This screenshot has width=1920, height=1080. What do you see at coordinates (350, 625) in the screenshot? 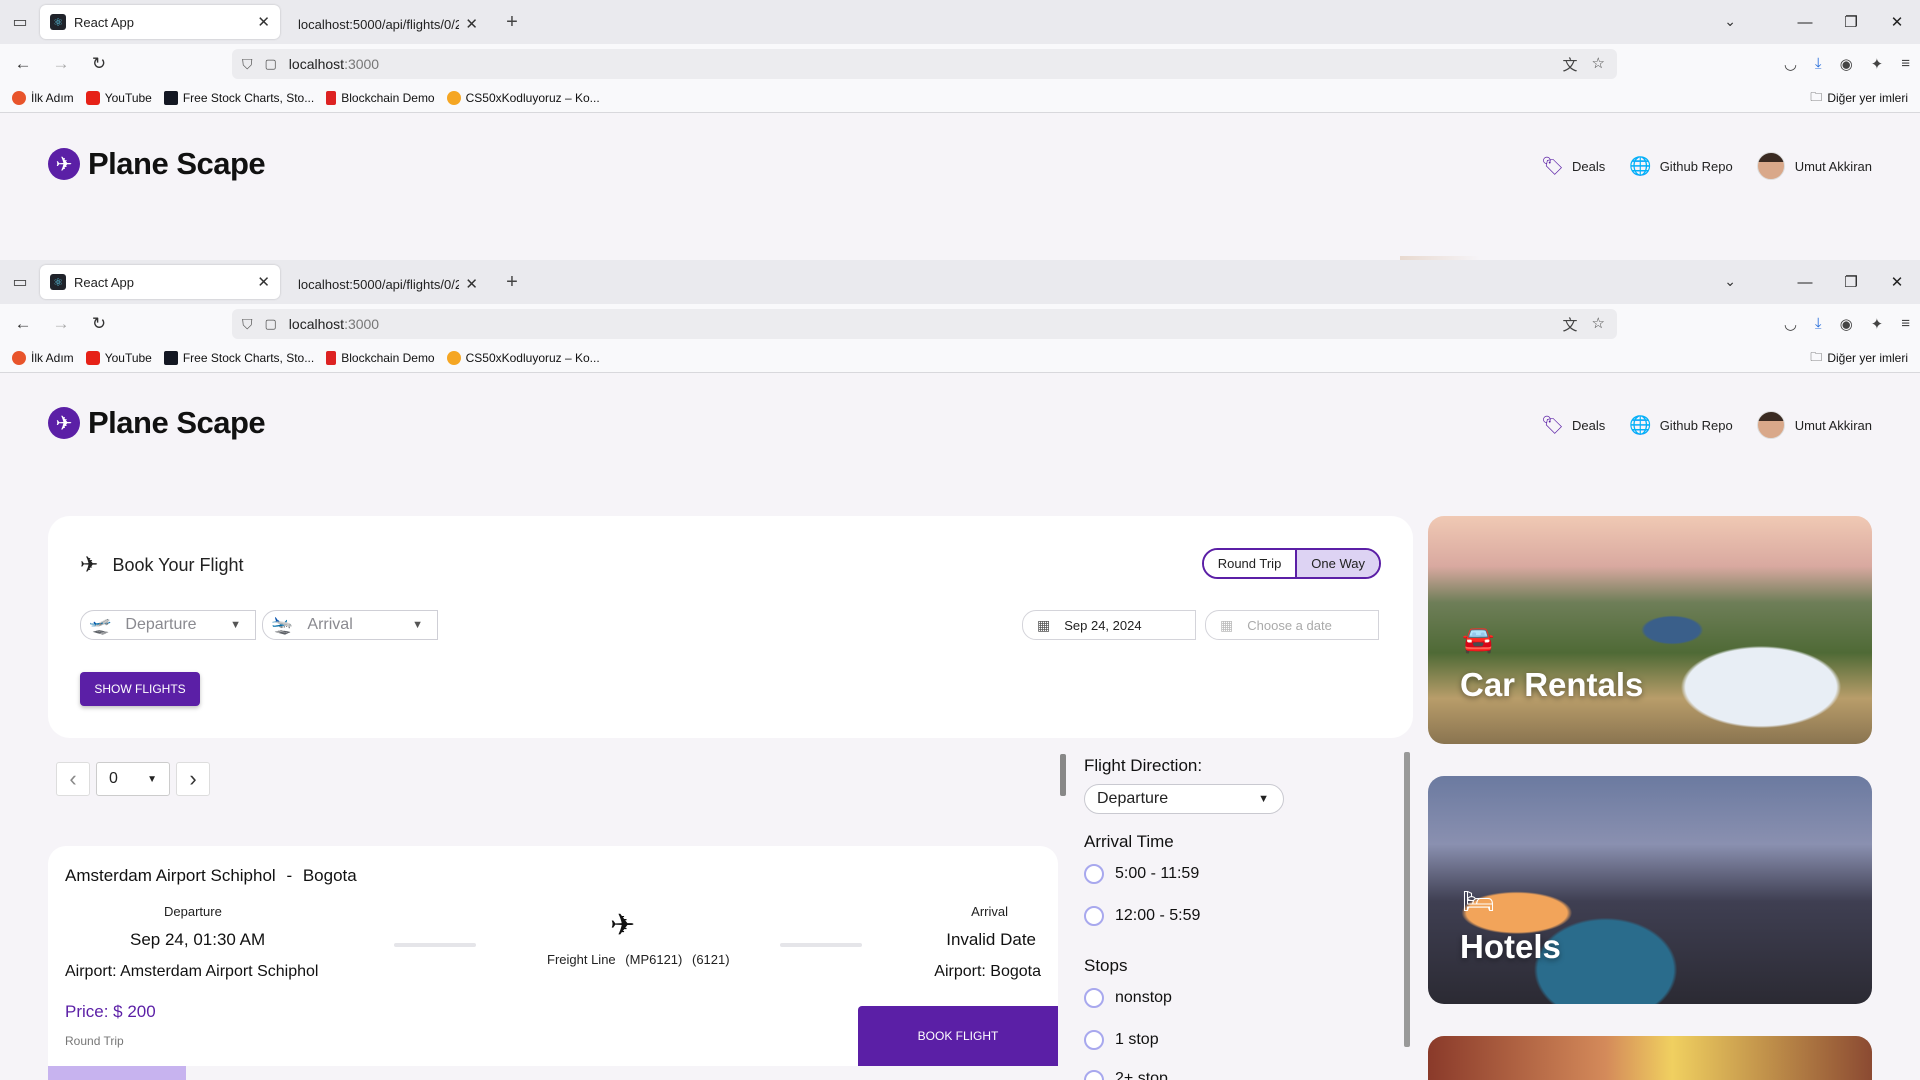
I see `arrival-select: 🛬 Arrival ▼` at bounding box center [350, 625].